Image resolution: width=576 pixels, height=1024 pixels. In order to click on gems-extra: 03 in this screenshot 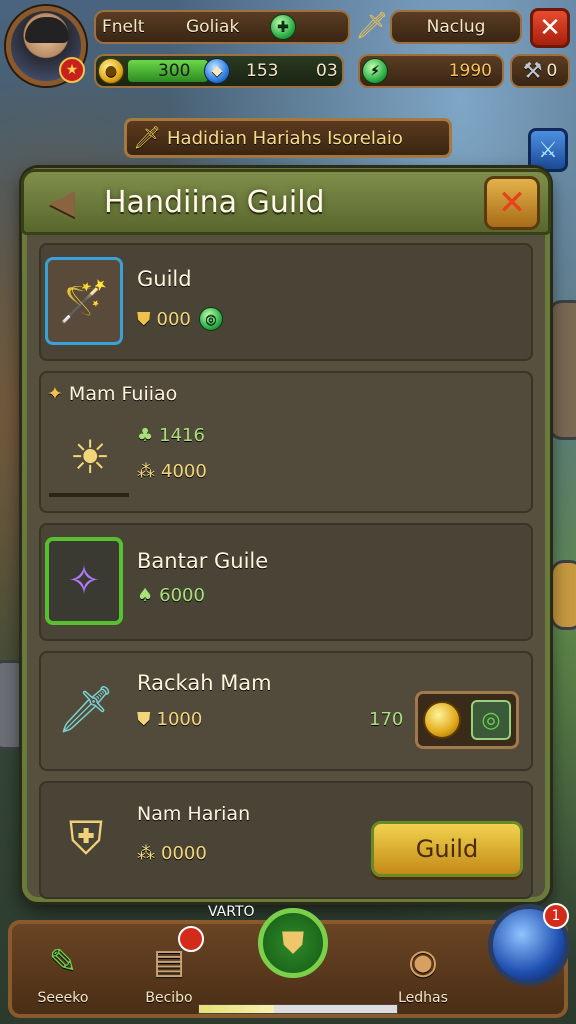, I will do `click(327, 71)`.